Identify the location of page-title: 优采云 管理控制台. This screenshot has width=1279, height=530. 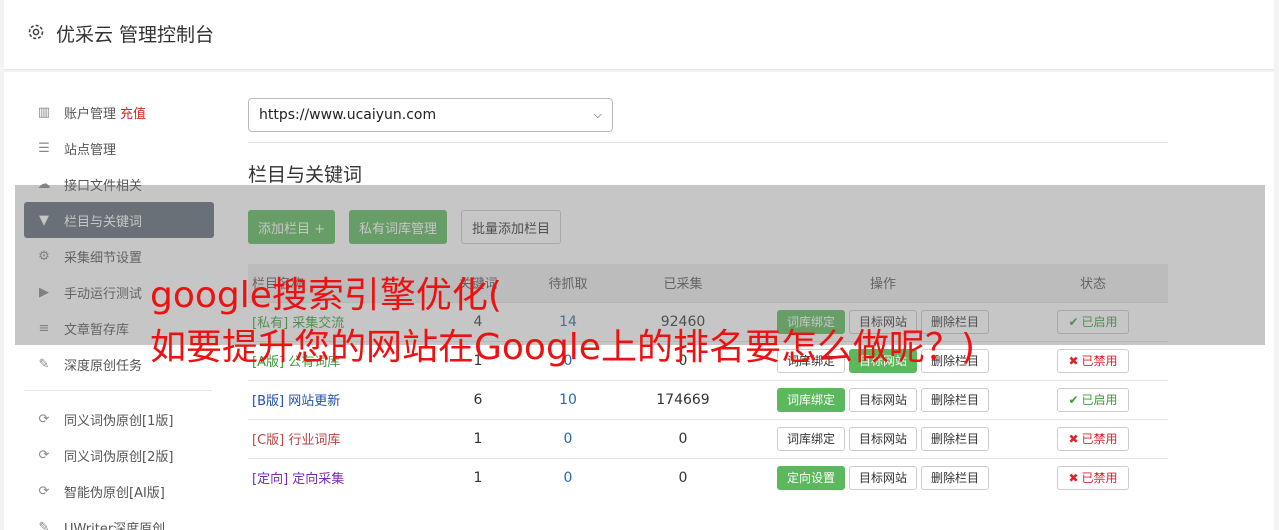
(135, 35).